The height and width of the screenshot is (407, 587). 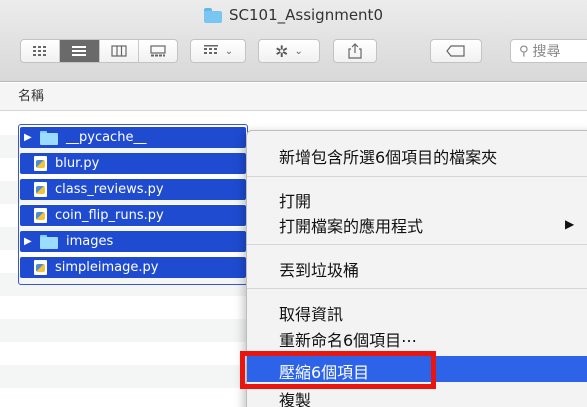 I want to click on grid-icon, so click(x=40, y=51).